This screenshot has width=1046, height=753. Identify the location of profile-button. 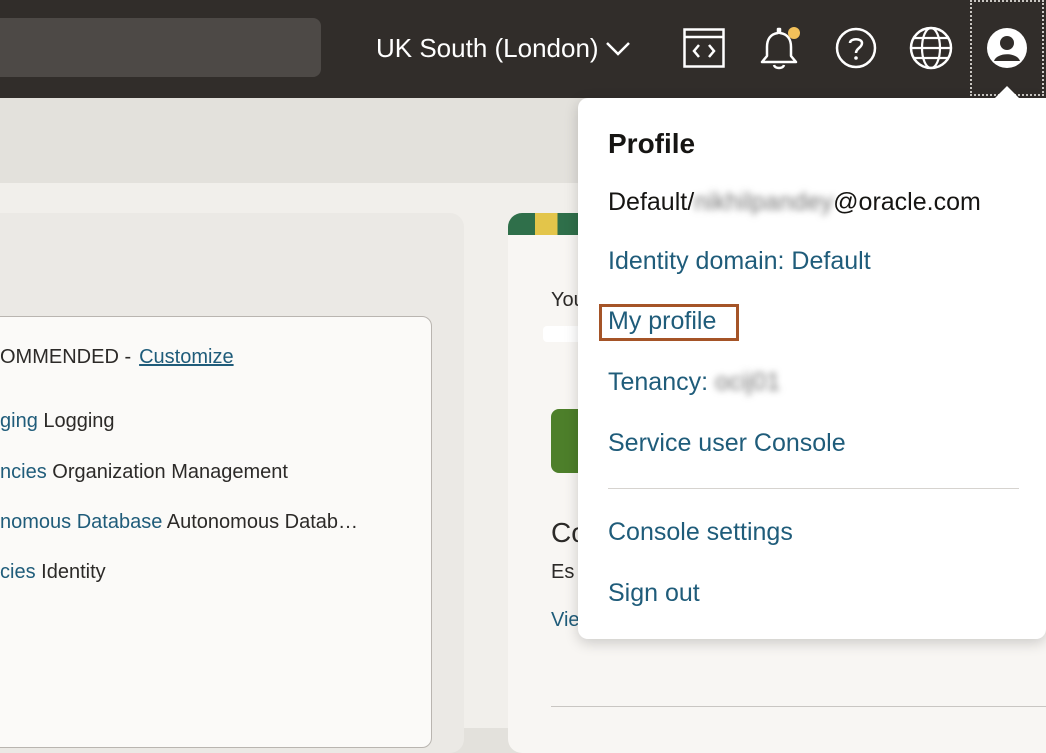
(1007, 48).